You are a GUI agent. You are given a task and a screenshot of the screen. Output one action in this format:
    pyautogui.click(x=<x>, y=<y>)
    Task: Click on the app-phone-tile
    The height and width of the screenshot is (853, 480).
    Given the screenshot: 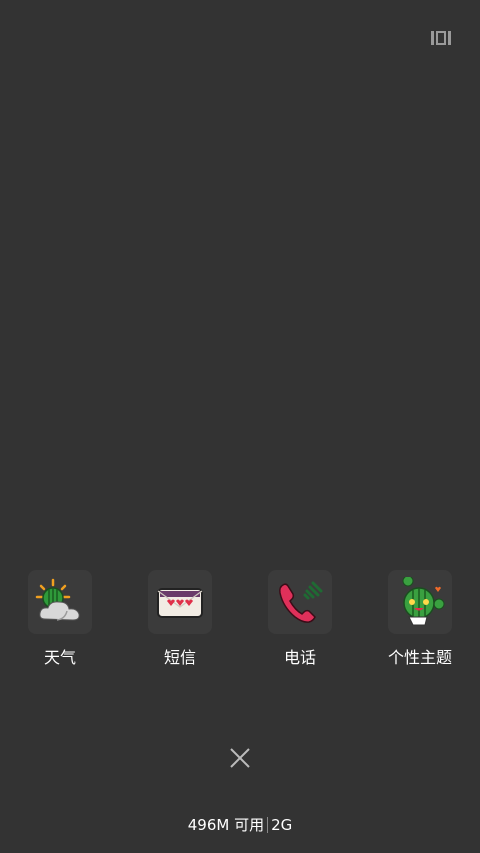 What is the action you would take?
    pyautogui.click(x=300, y=602)
    